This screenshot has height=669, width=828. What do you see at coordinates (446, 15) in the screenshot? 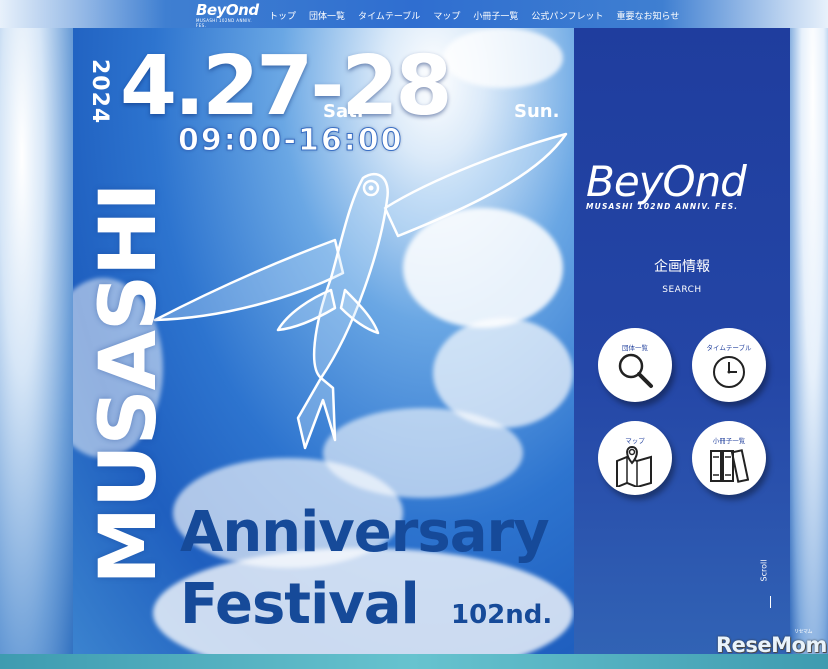
I see `nav-item-map: マップ` at bounding box center [446, 15].